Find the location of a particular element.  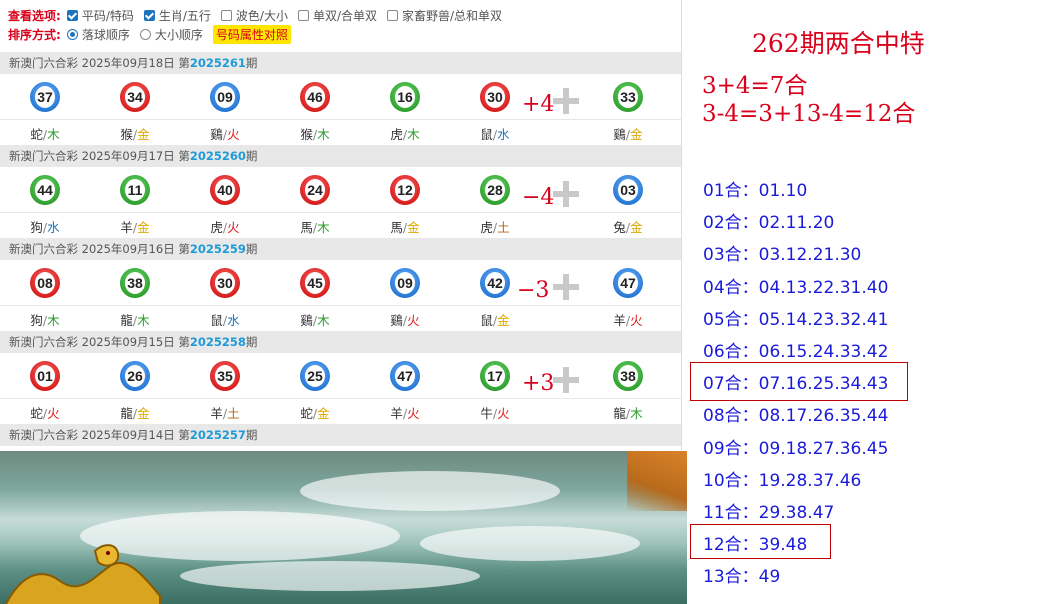

ball-number: 34 is located at coordinates (135, 97).